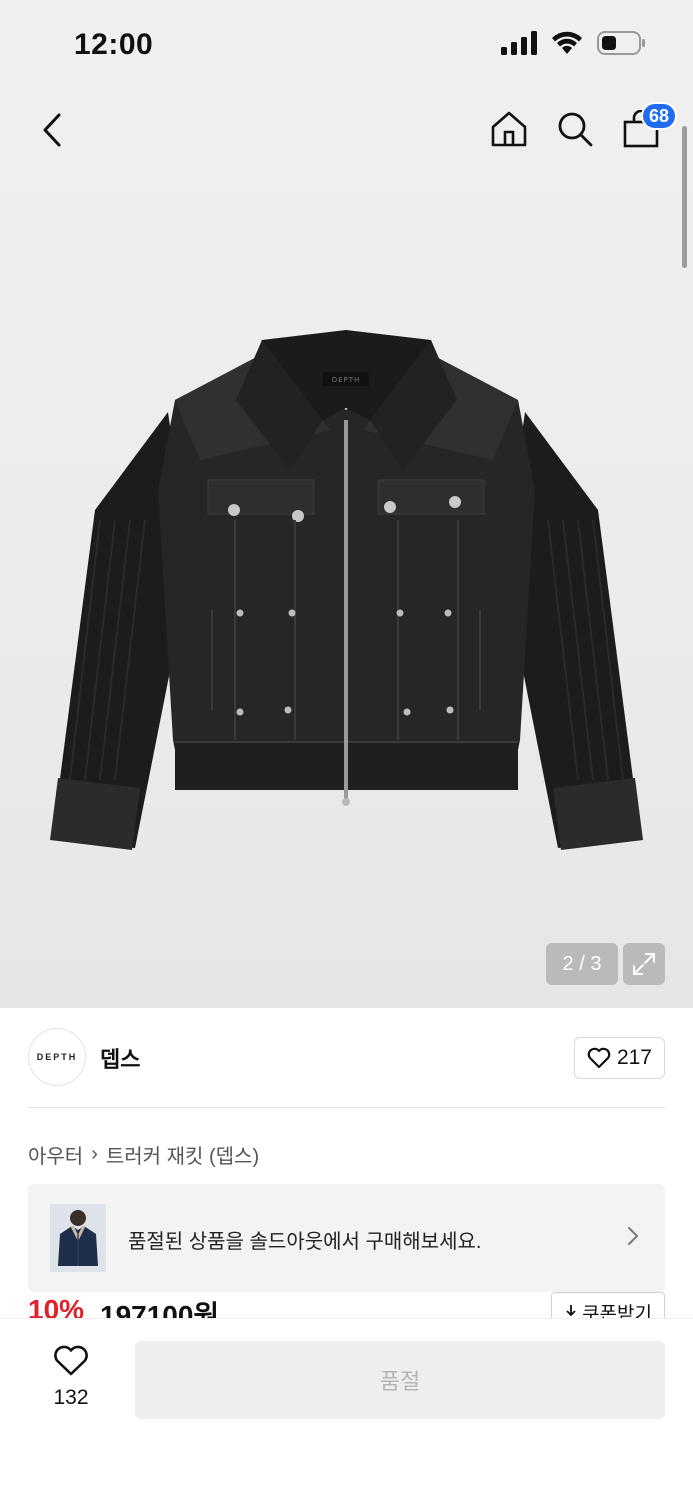 The height and width of the screenshot is (1500, 693). What do you see at coordinates (346, 45) in the screenshot?
I see `status-bar: 12:00` at bounding box center [346, 45].